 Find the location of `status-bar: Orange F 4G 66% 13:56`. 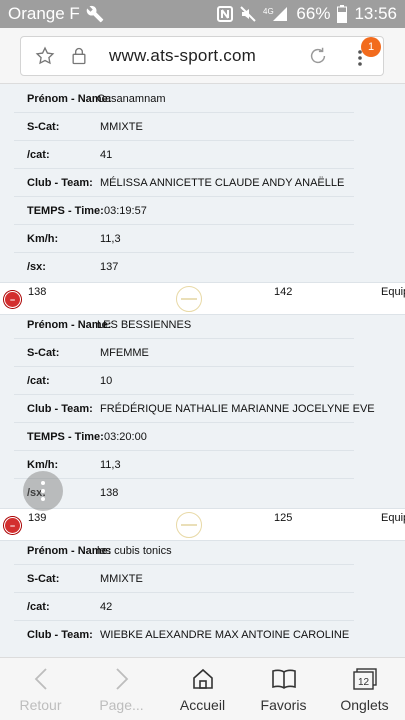

status-bar: Orange F 4G 66% 13:56 is located at coordinates (202, 14).